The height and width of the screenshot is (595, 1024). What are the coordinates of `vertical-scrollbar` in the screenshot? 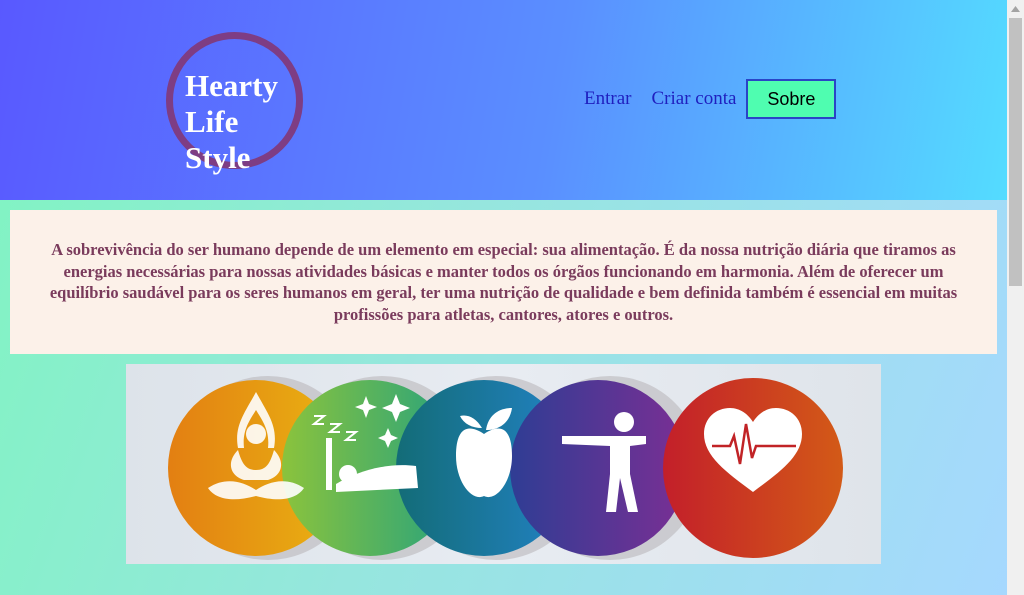 It's located at (1015, 297).